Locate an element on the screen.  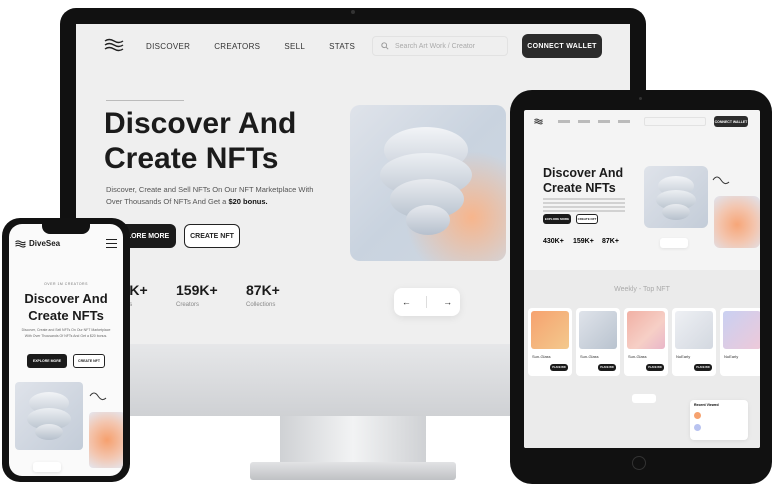
tablet-stat-value: 159K+ is located at coordinates (583, 241).